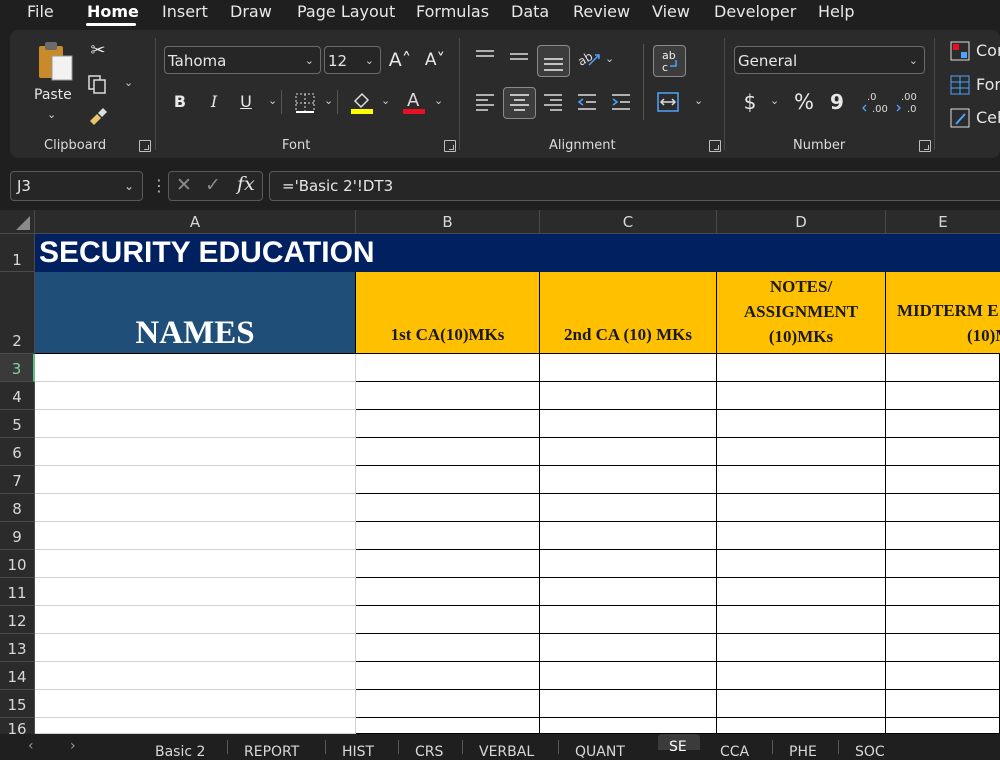 The width and height of the screenshot is (1000, 760). What do you see at coordinates (837, 102) in the screenshot?
I see `comma-style-icon: 9` at bounding box center [837, 102].